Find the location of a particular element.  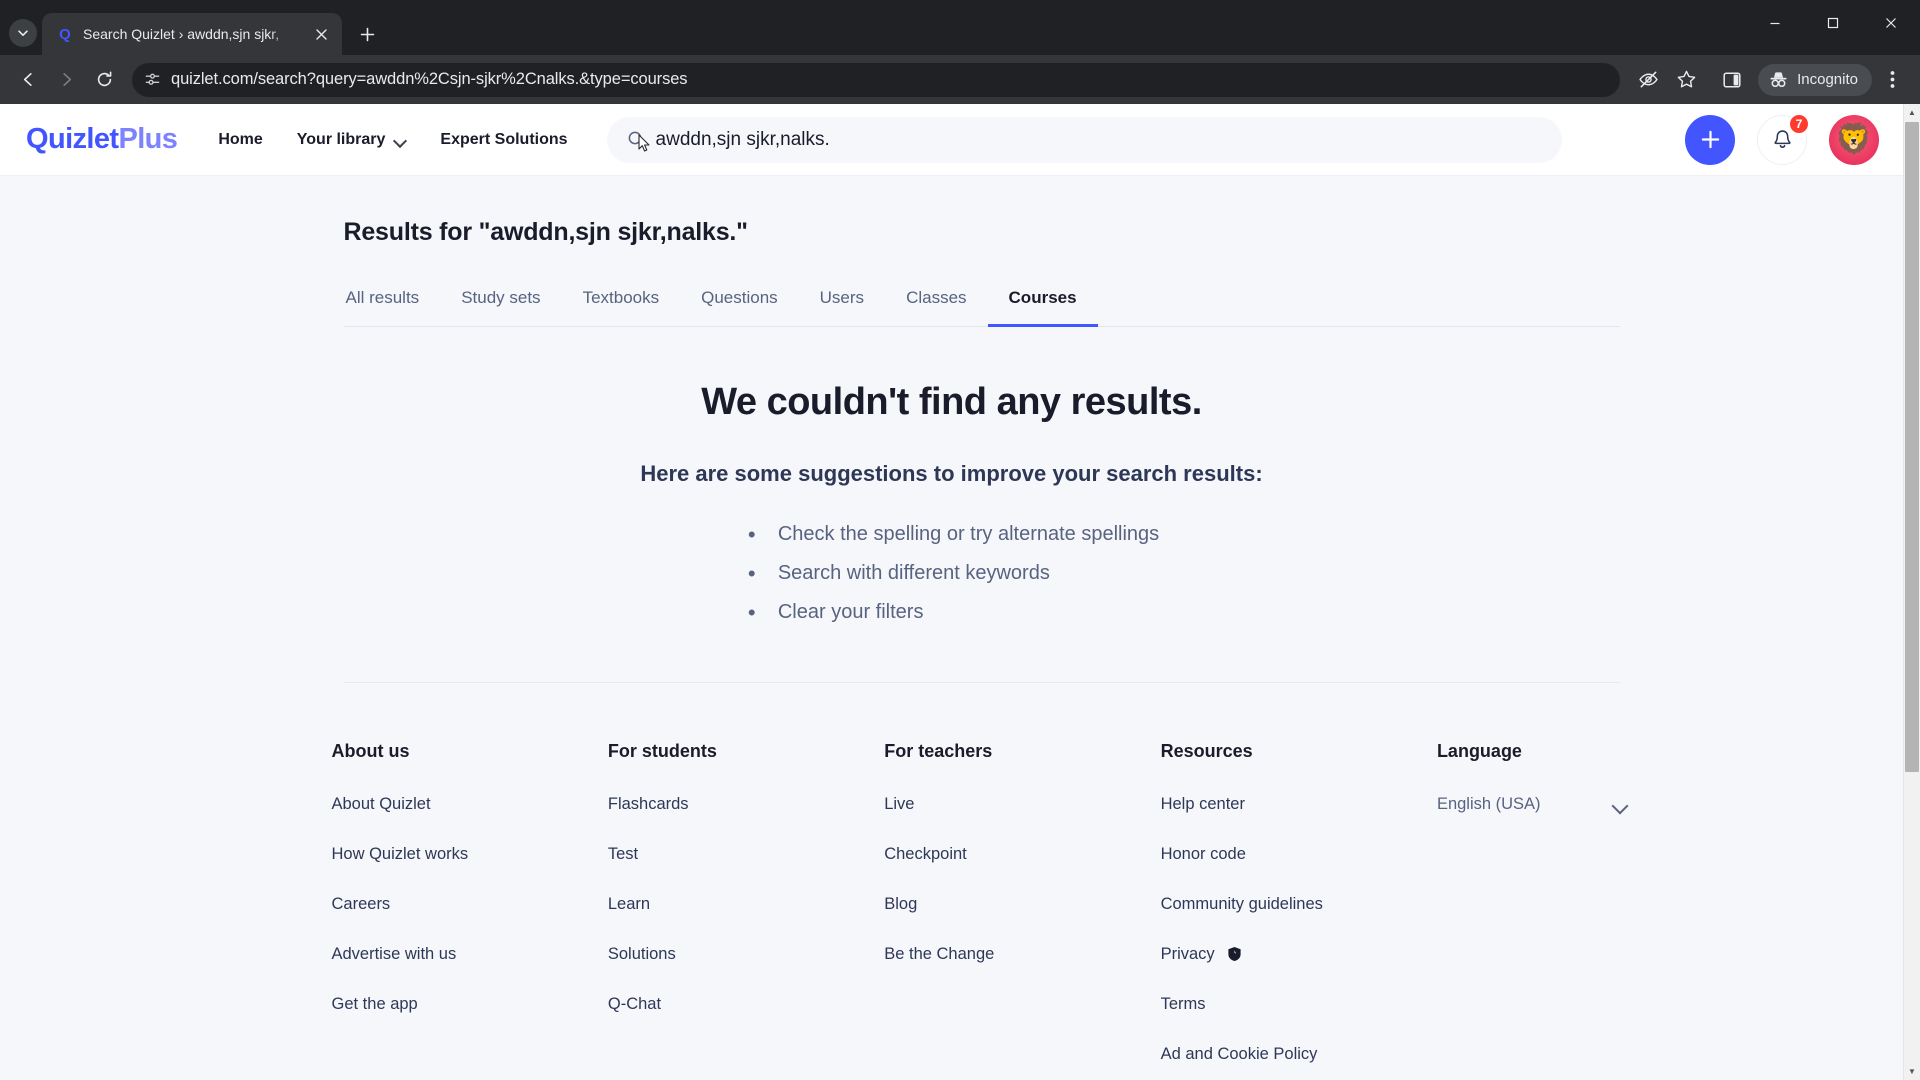

nav-item-label: Your library is located at coordinates (341, 139).